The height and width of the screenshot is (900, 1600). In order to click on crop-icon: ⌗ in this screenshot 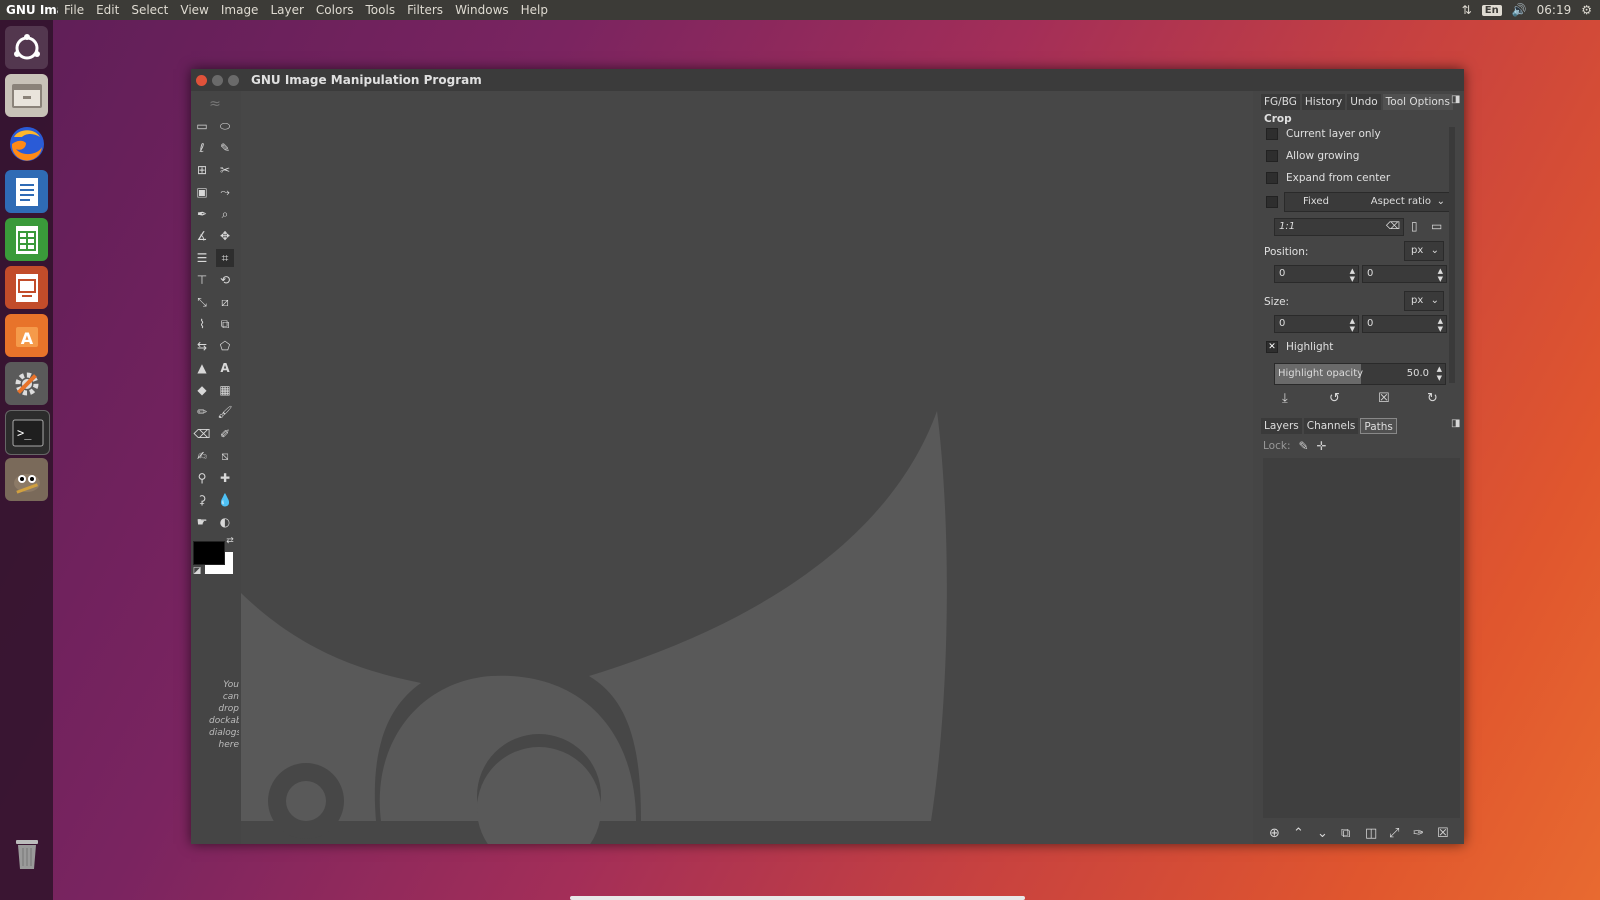, I will do `click(225, 258)`.